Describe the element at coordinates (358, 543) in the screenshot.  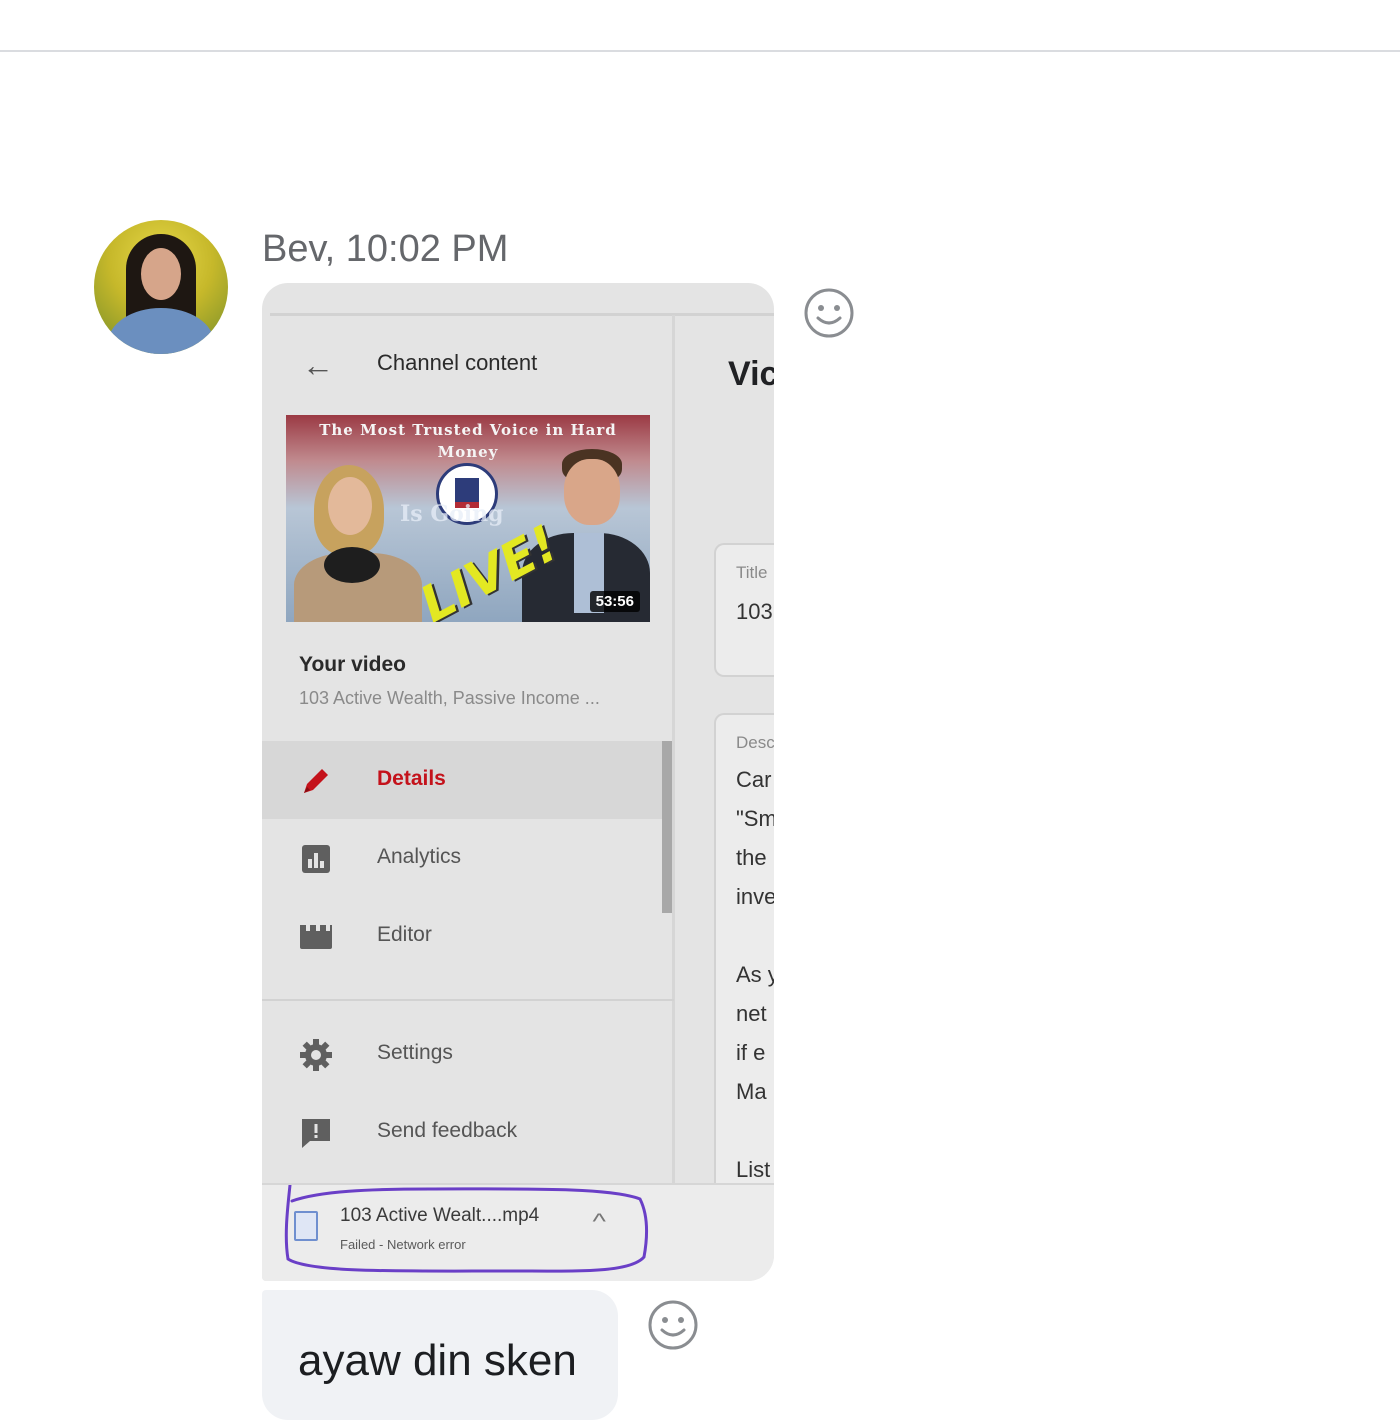
I see `thumbnail-person-left` at that location.